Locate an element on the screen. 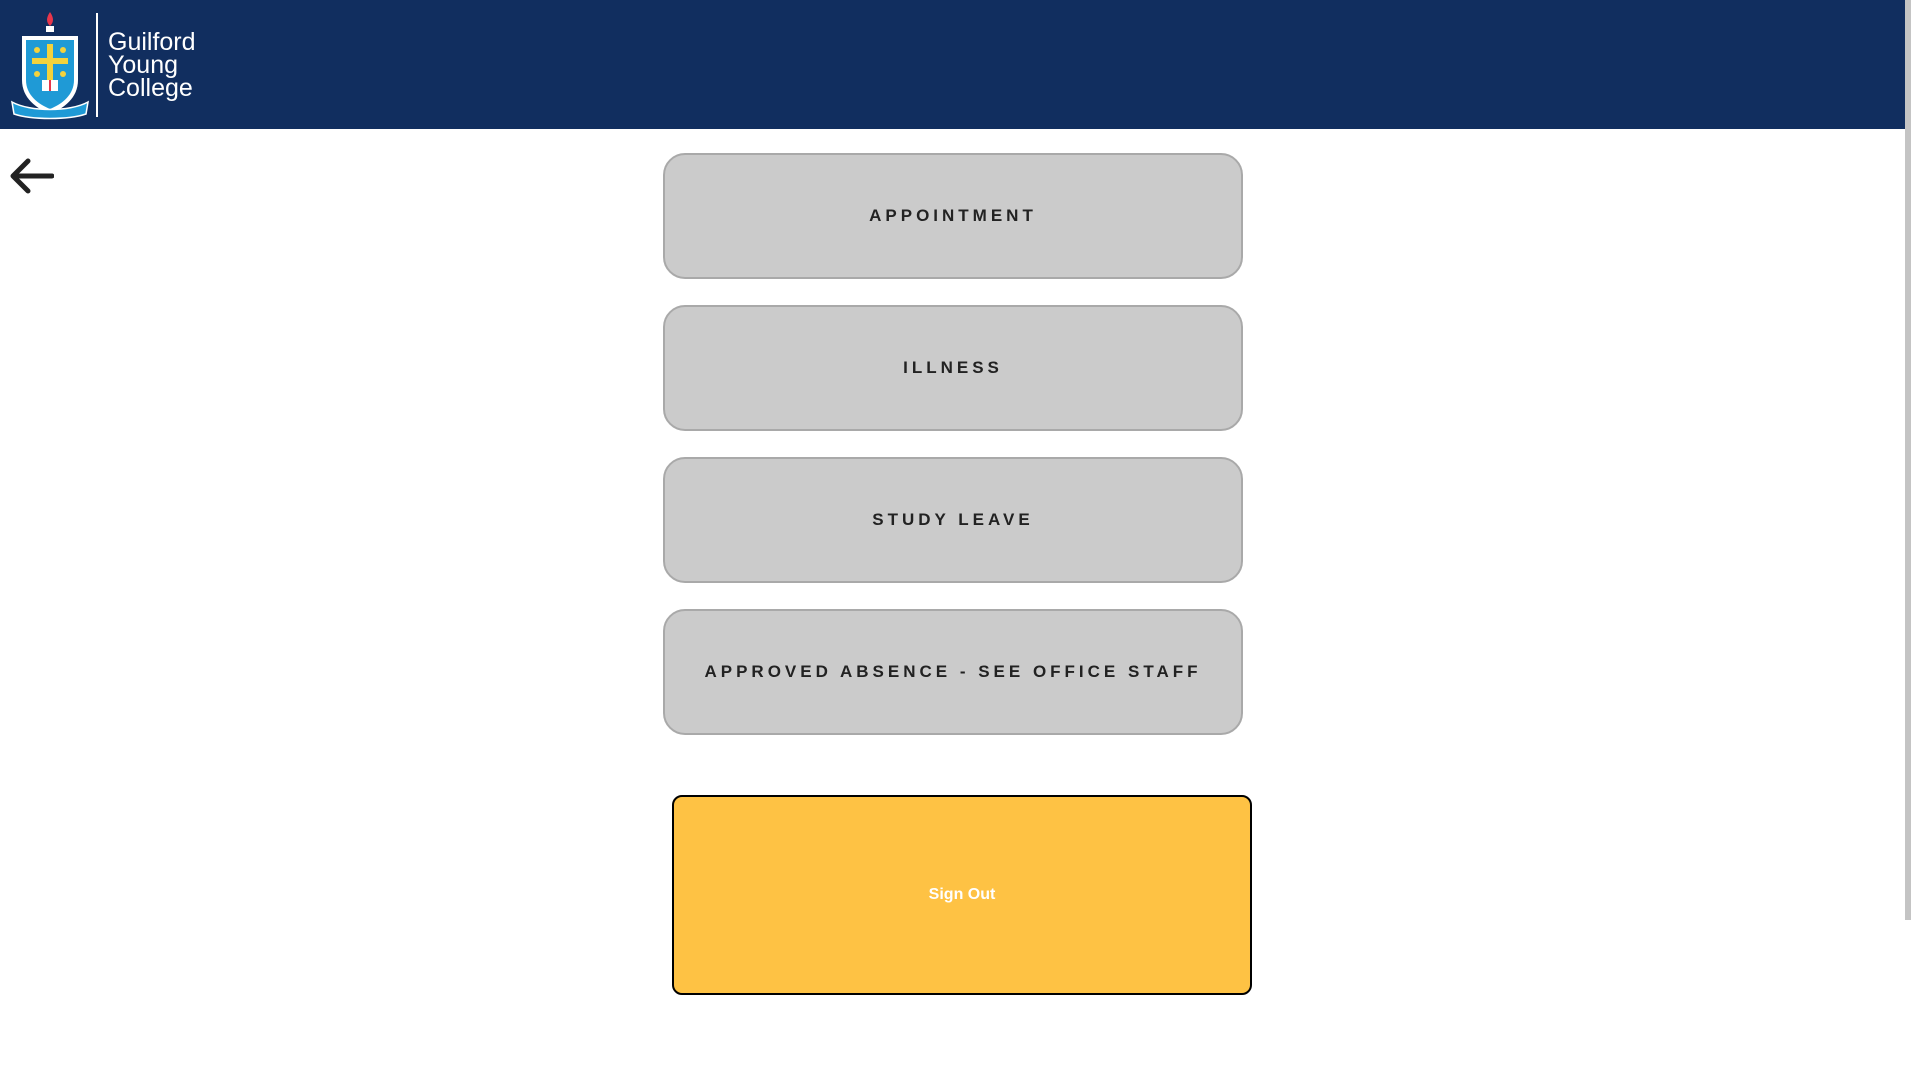 Image resolution: width=1911 pixels, height=1080 pixels. study-leave-button: STUDY LEAVE is located at coordinates (953, 520).